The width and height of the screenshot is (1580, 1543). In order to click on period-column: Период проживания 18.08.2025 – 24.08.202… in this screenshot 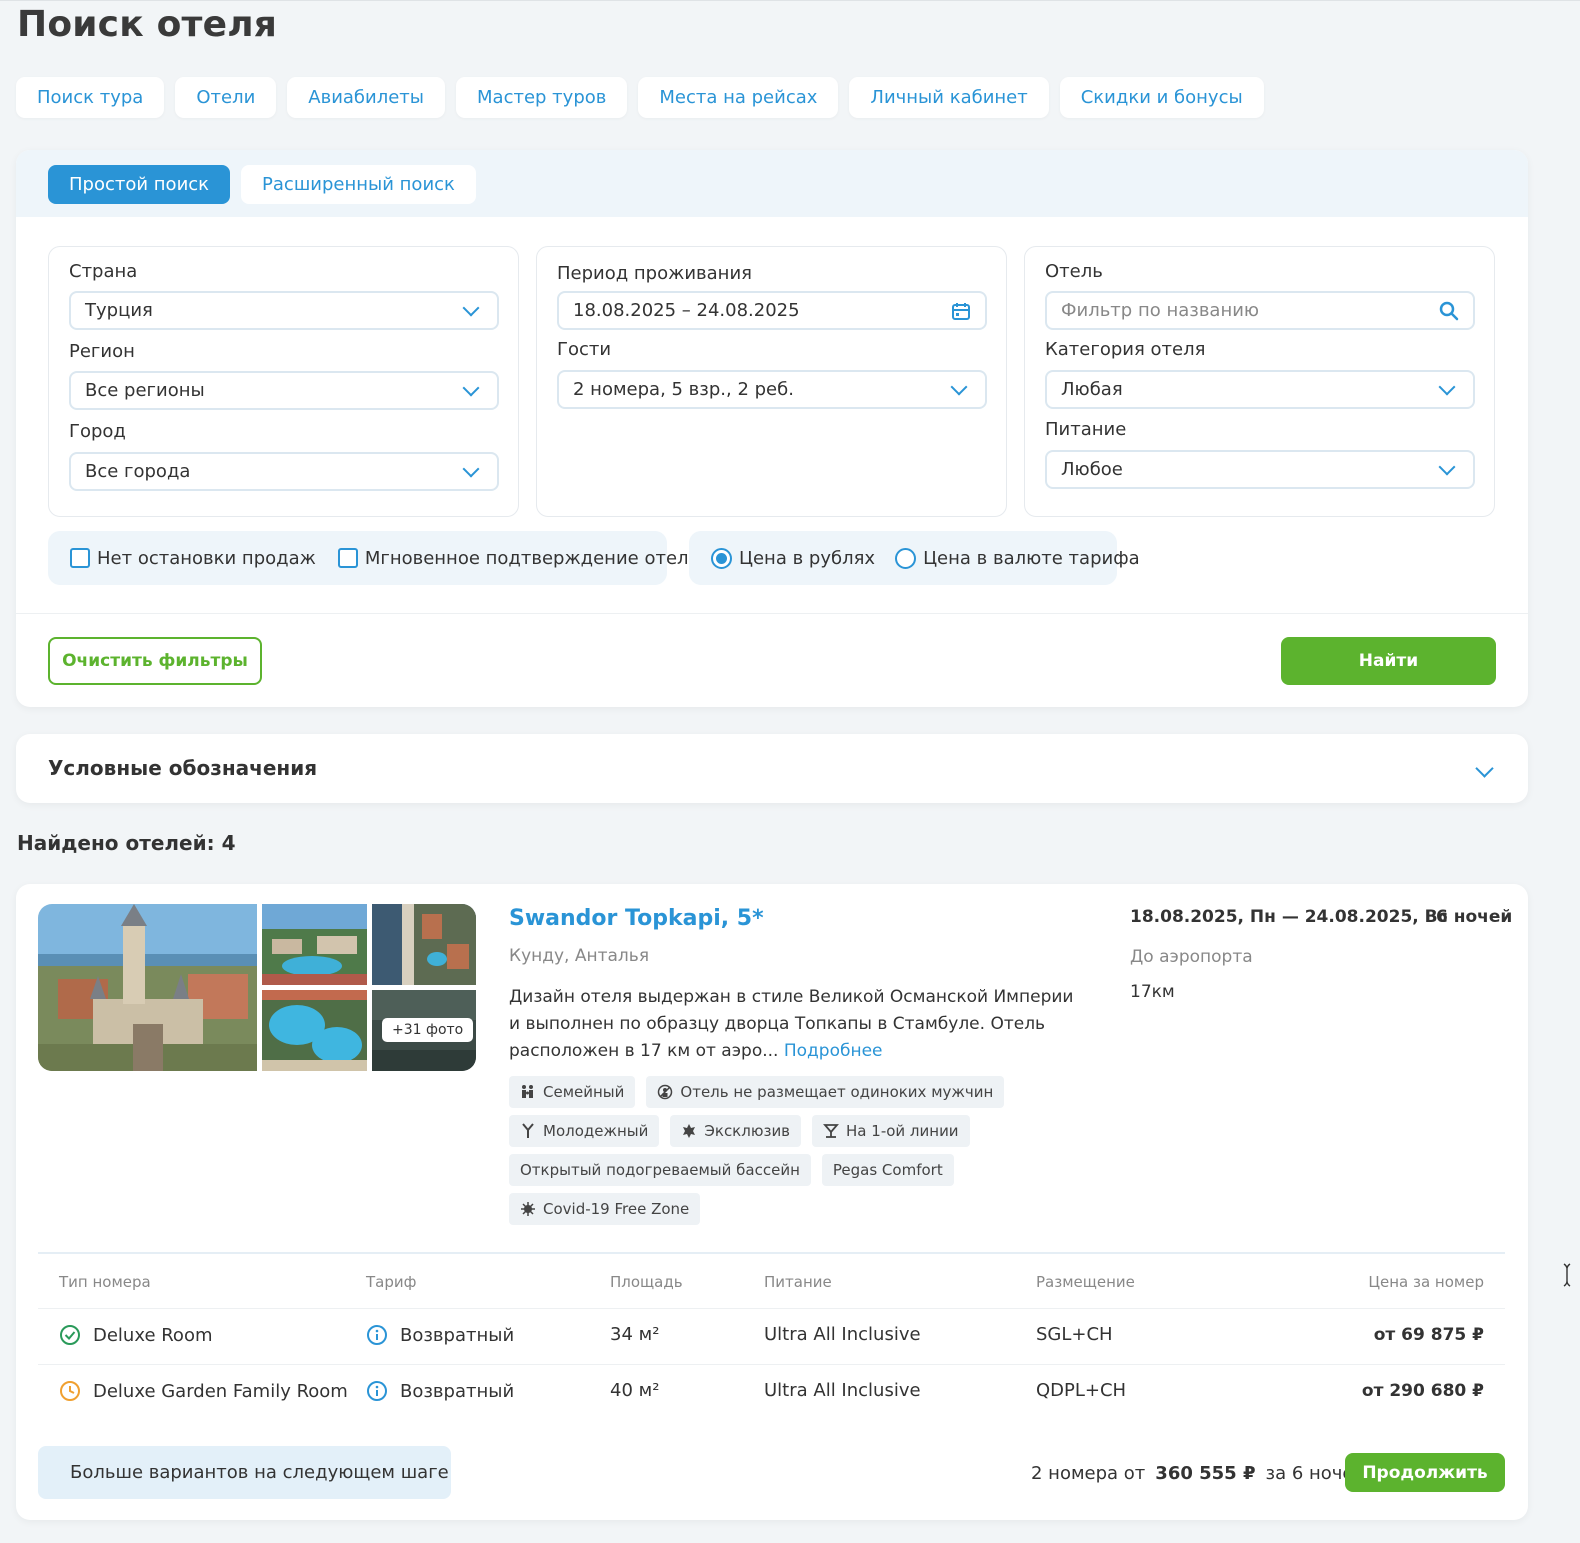, I will do `click(771, 381)`.